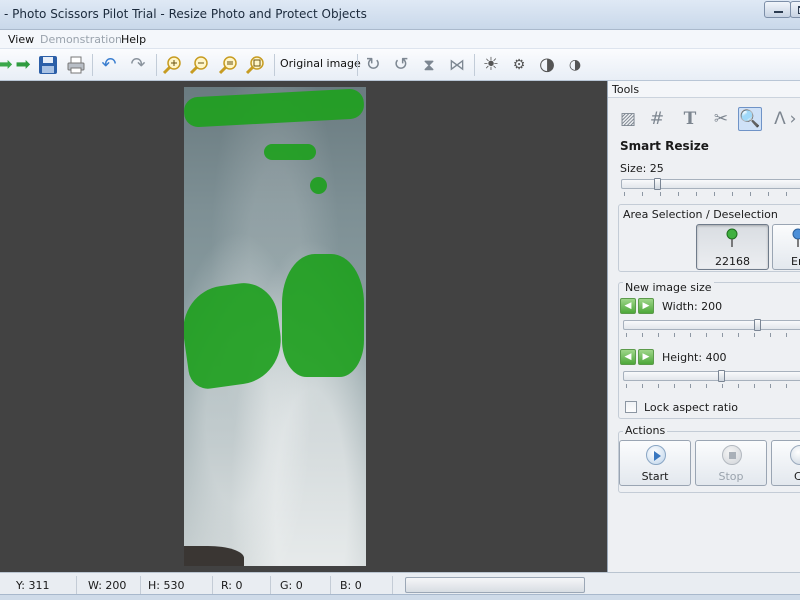 Image resolution: width=800 pixels, height=600 pixels. I want to click on start-label: Start, so click(655, 476).